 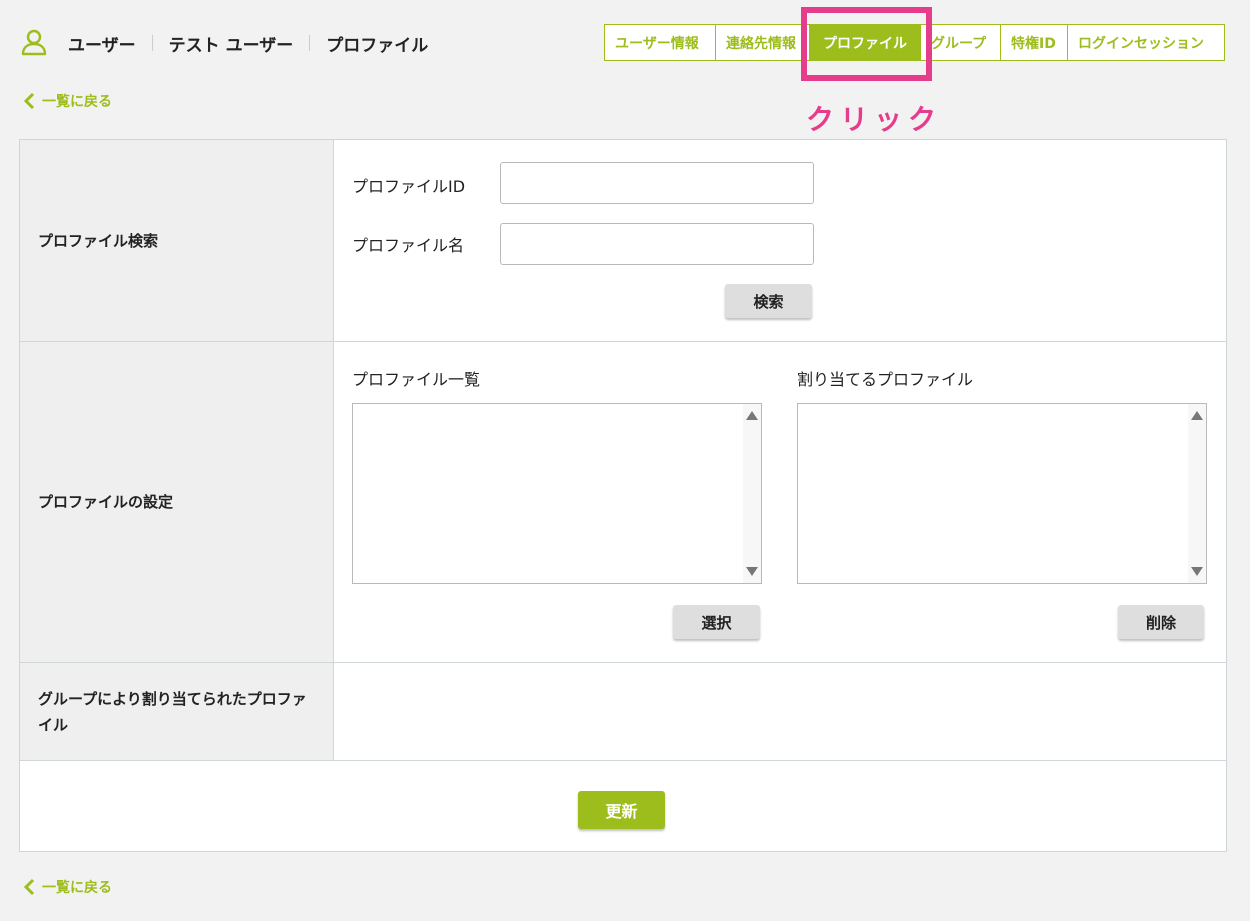 What do you see at coordinates (716, 622) in the screenshot?
I see `select-button: 選択` at bounding box center [716, 622].